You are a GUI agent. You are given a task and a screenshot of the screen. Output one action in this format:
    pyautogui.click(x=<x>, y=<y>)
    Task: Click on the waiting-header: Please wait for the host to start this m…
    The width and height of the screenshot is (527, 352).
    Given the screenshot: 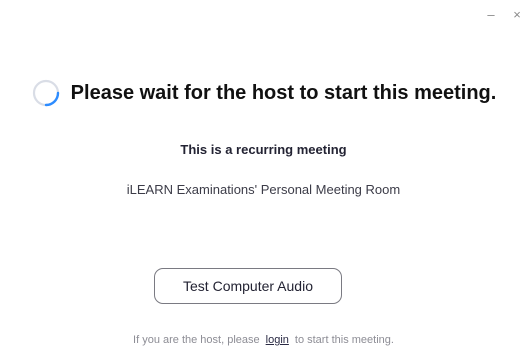 What is the action you would take?
    pyautogui.click(x=263, y=93)
    